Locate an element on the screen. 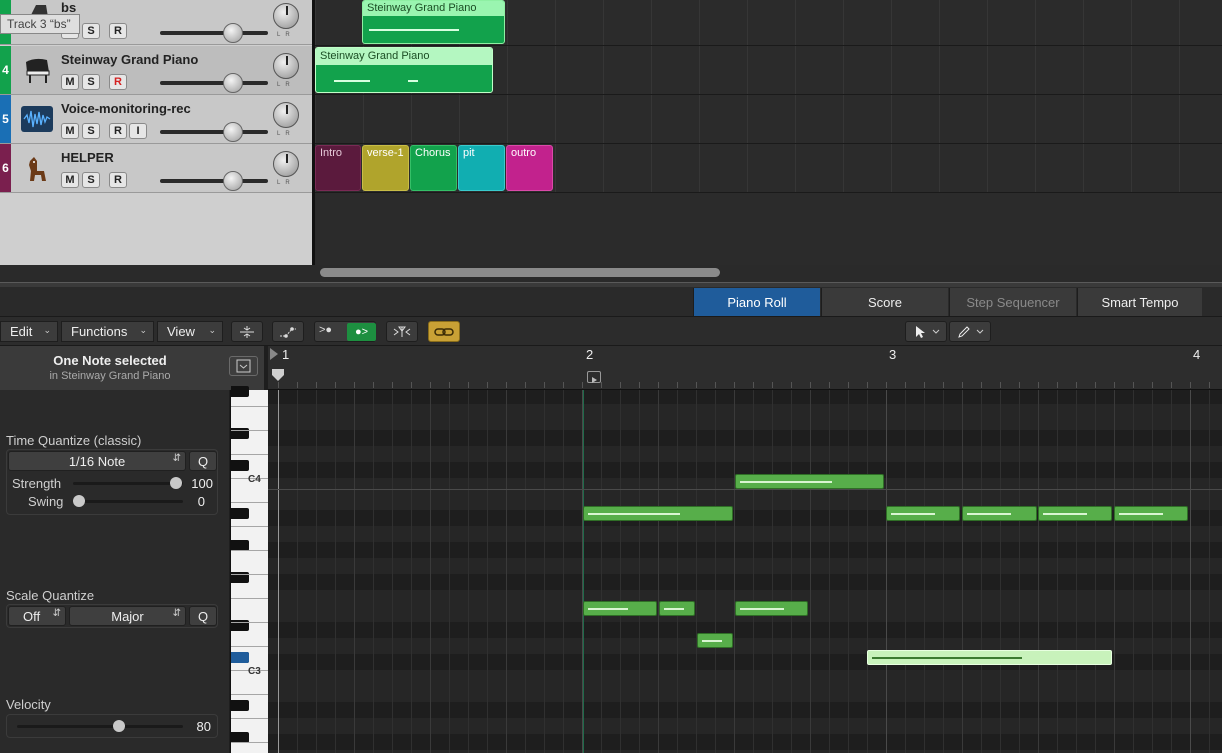  strength-slider-knob is located at coordinates (176, 483).